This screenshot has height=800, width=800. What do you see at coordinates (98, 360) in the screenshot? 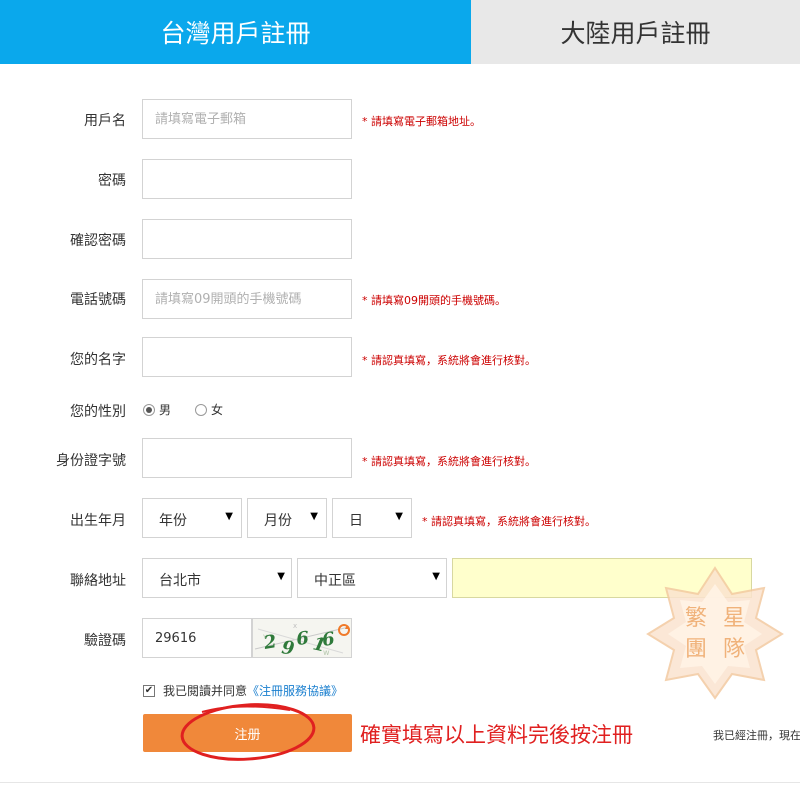
I see `name-label: 您的名字` at bounding box center [98, 360].